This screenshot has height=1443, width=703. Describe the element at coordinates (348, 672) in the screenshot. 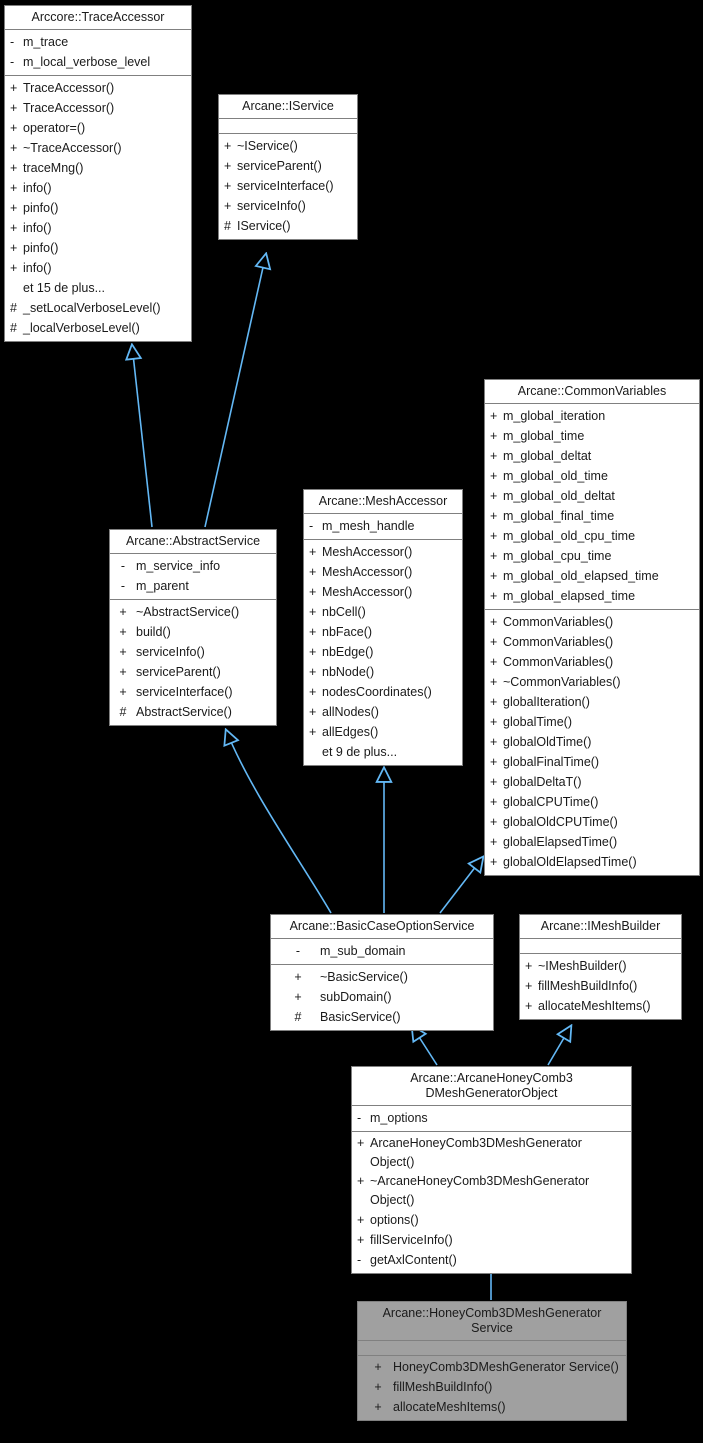

I see `member-name: nbNode()` at that location.